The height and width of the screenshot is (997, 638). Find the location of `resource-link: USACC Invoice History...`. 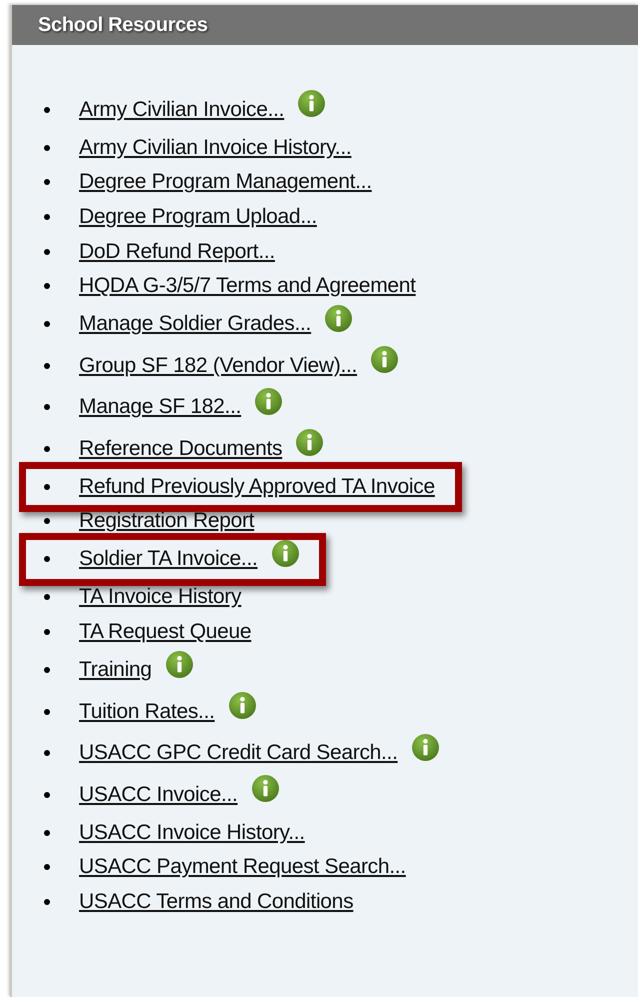

resource-link: USACC Invoice History... is located at coordinates (192, 832).